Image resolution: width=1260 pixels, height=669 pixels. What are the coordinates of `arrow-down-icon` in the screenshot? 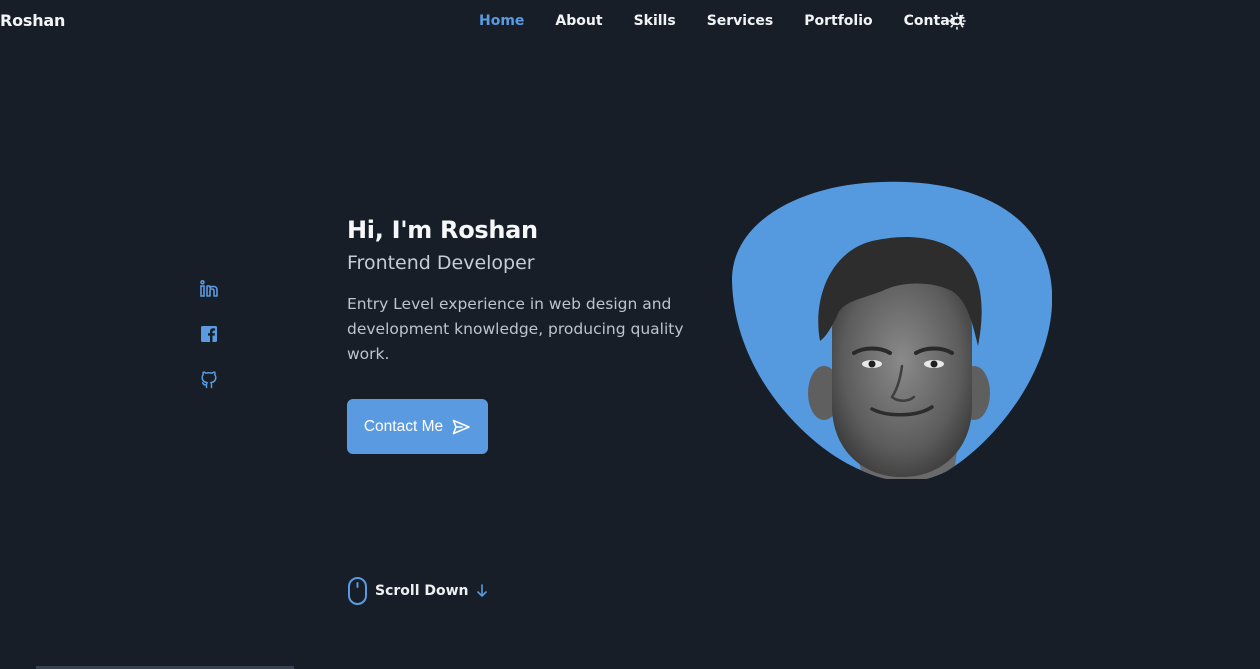 It's located at (481, 590).